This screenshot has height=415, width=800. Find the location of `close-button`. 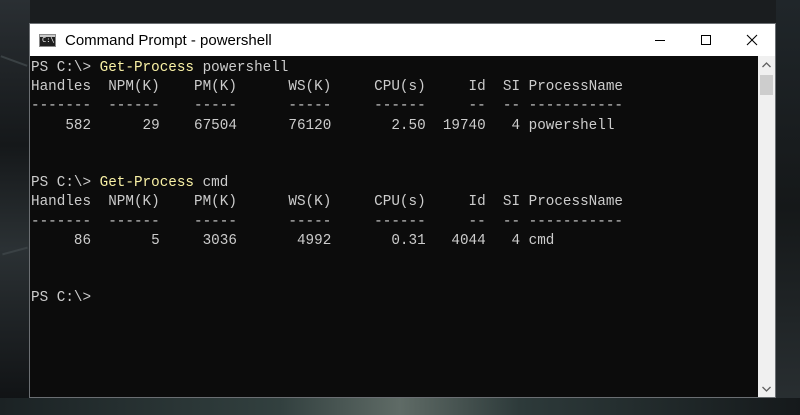

close-button is located at coordinates (752, 40).